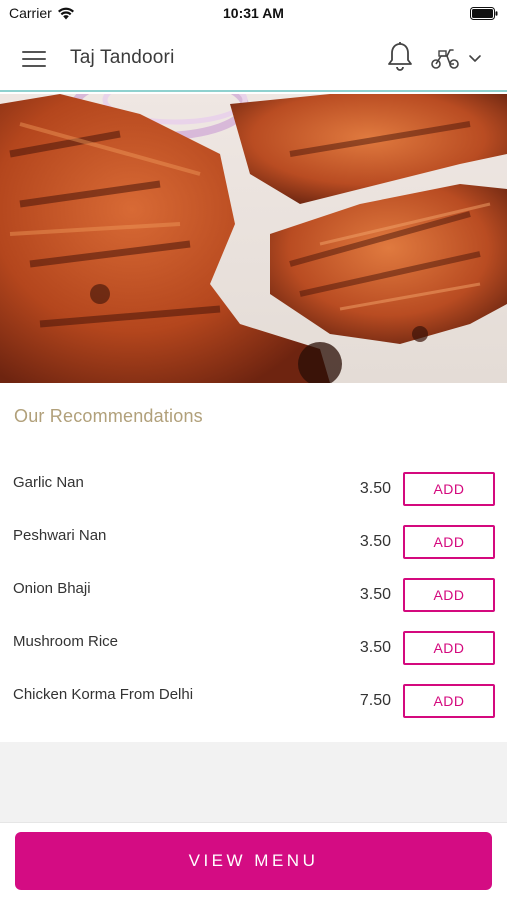 Image resolution: width=507 pixels, height=900 pixels. What do you see at coordinates (122, 57) in the screenshot?
I see `restaurant-title: Taj Tandoori` at bounding box center [122, 57].